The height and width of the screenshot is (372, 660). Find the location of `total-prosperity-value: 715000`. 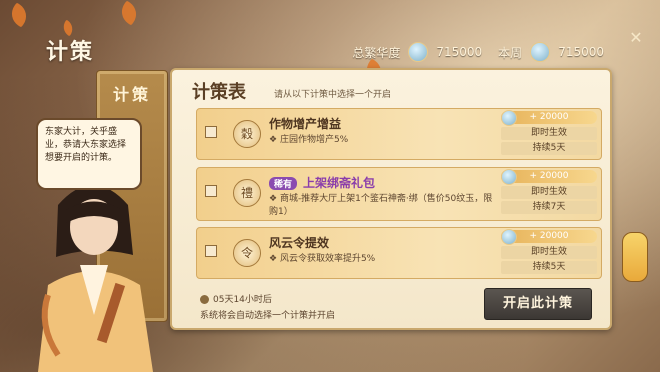

total-prosperity-value: 715000 is located at coordinates (459, 52).